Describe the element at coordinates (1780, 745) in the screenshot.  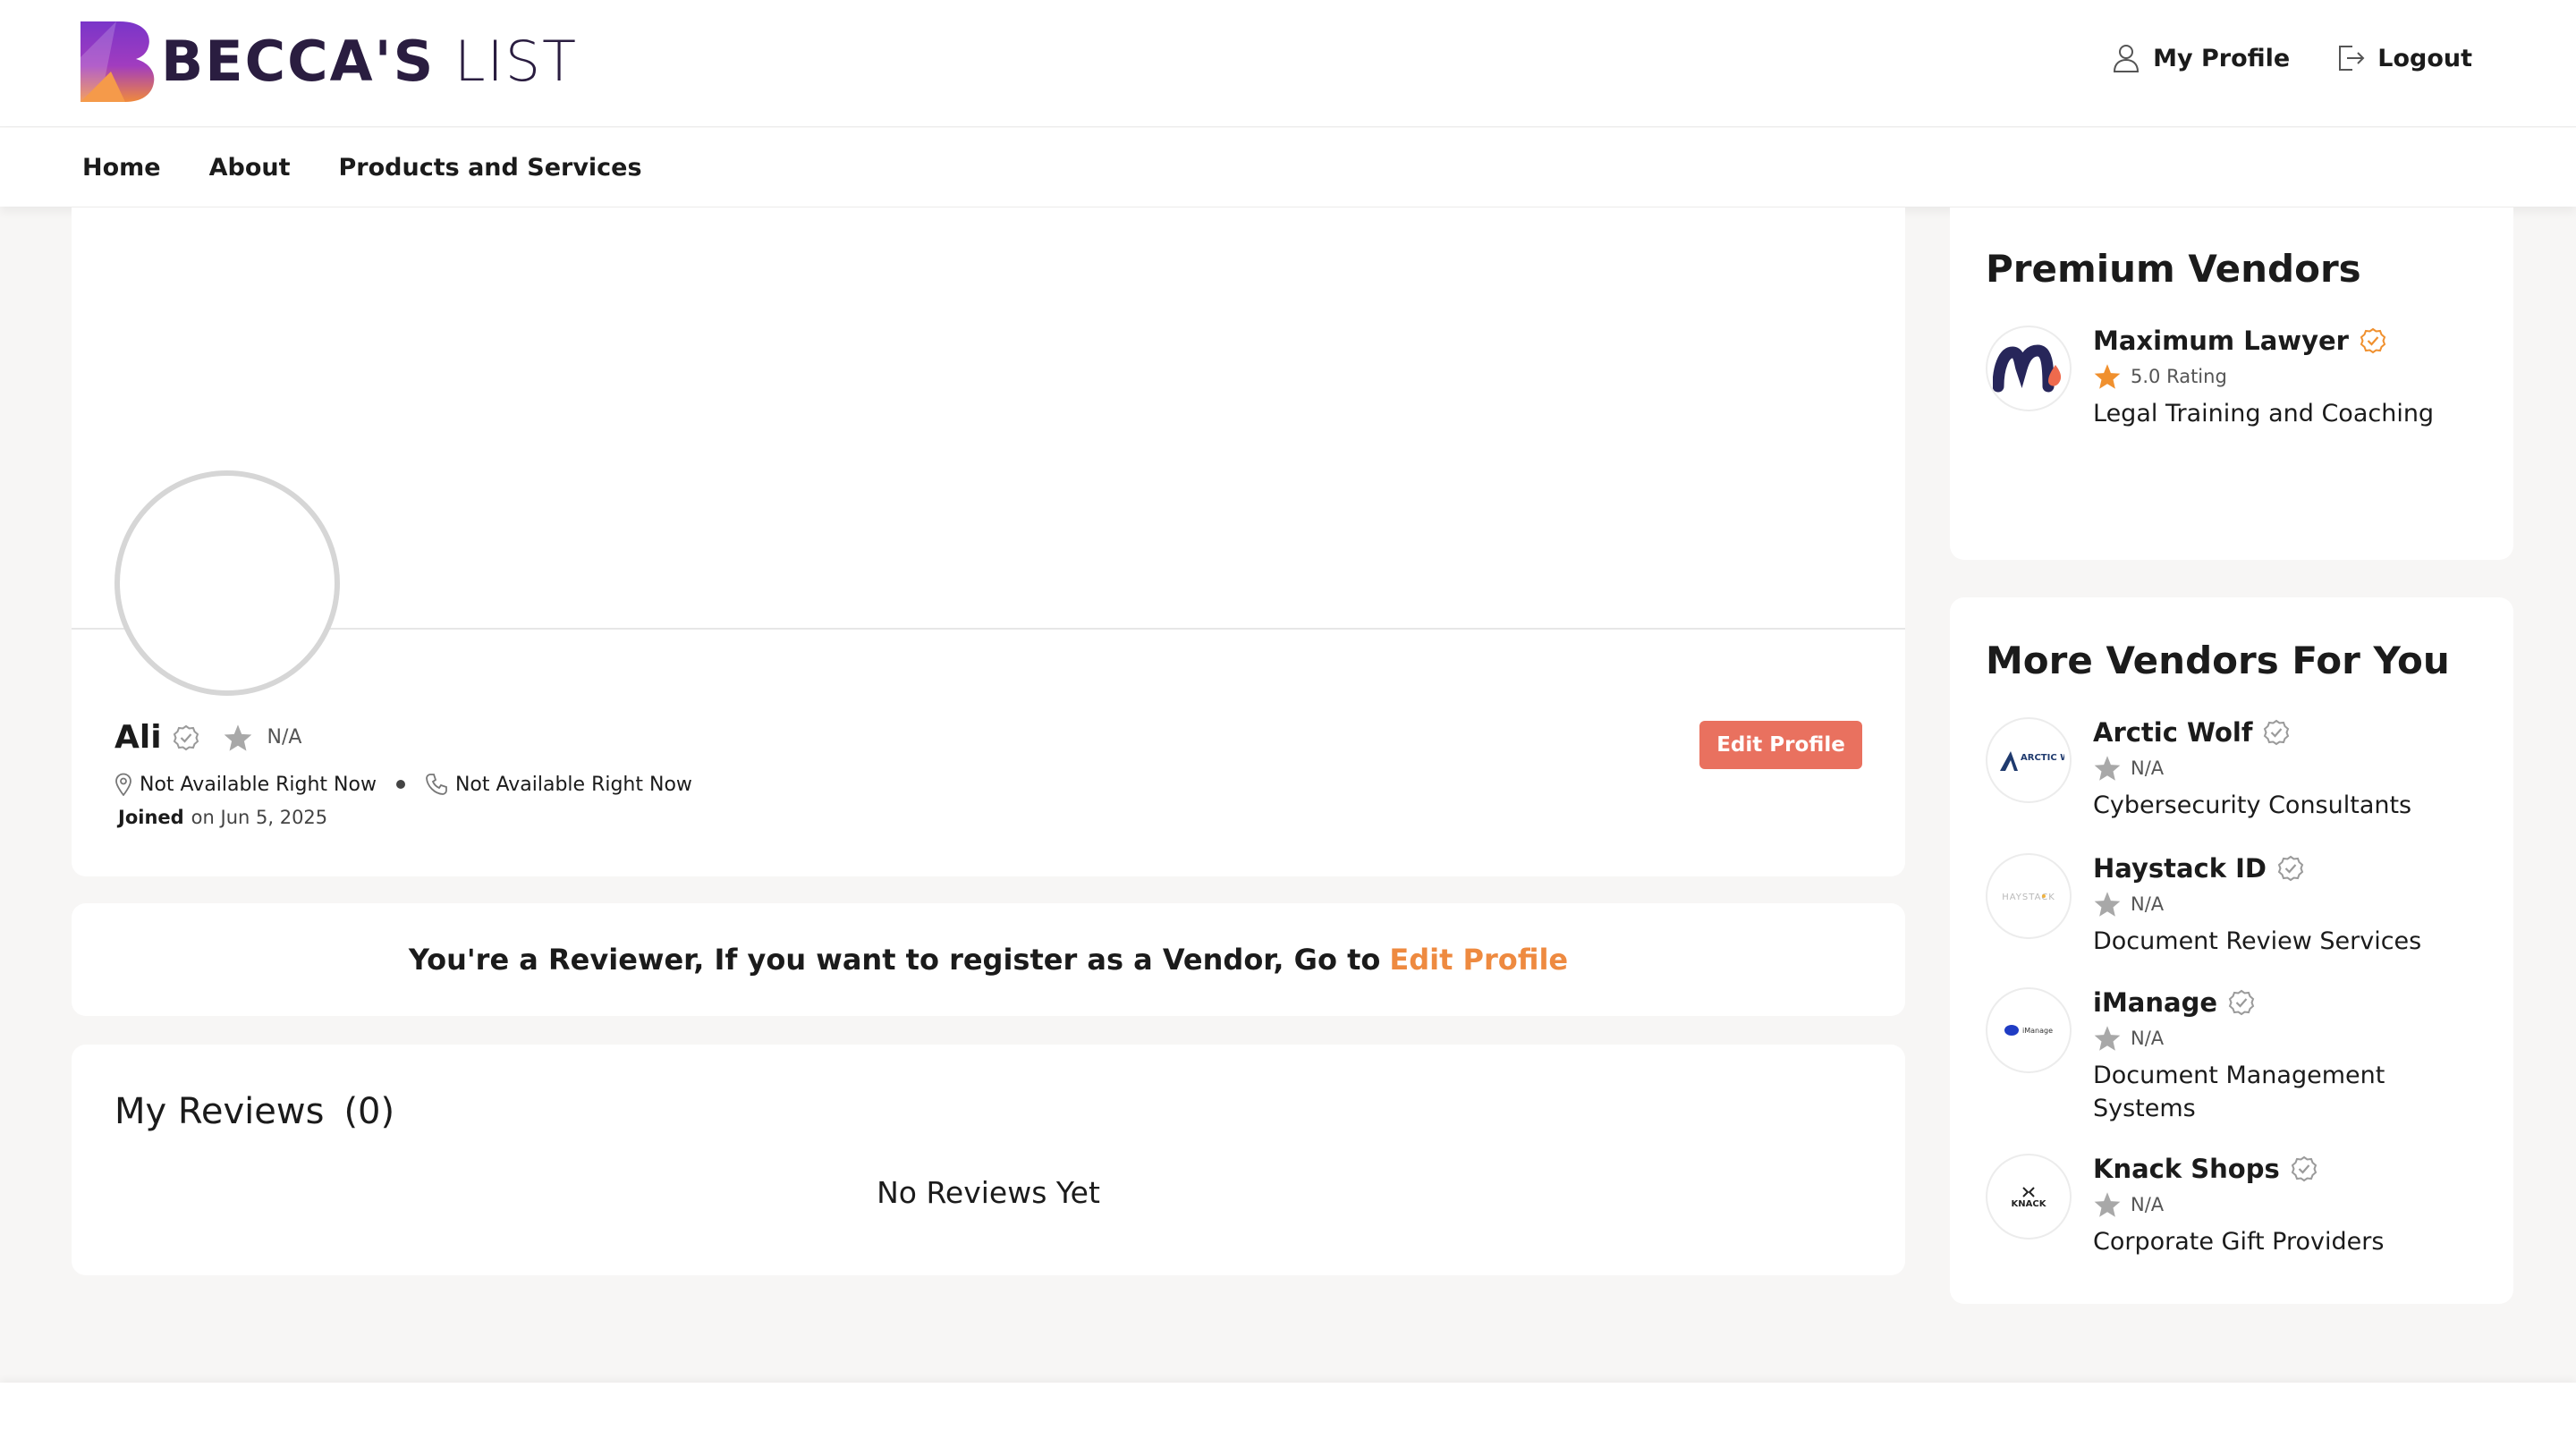
I see `edit-profile-button: Edit Profile` at that location.